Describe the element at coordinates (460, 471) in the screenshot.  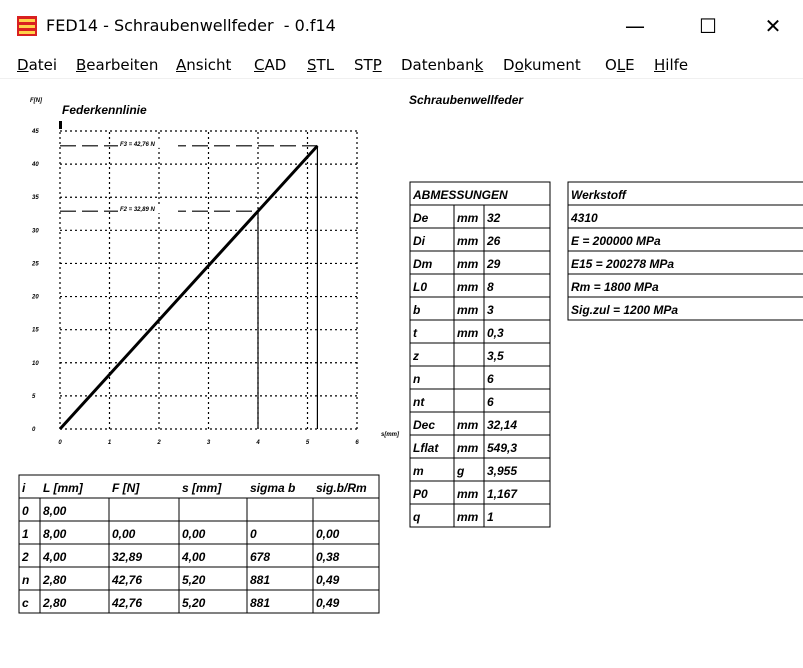
I see `table-cell: g` at that location.